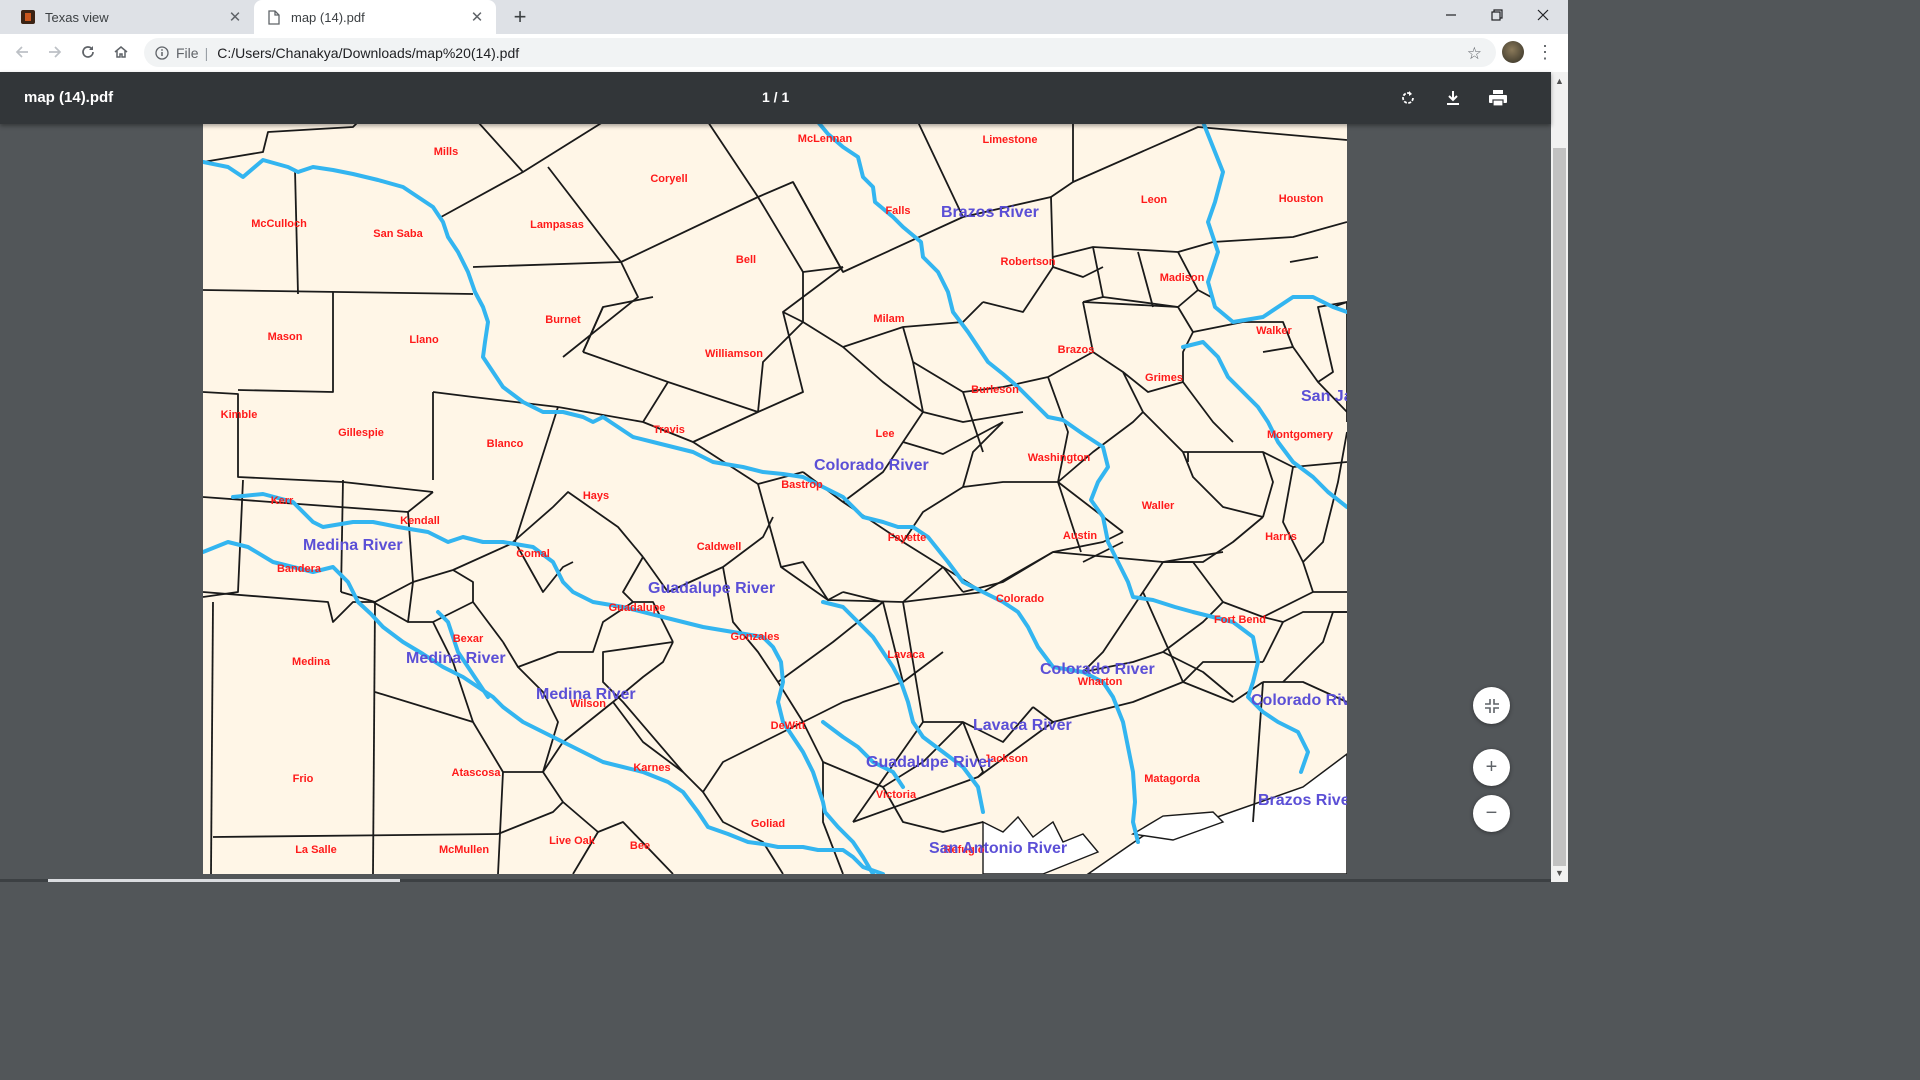 The height and width of the screenshot is (1080, 1920). What do you see at coordinates (1028, 262) in the screenshot?
I see `county-label: Robertson` at bounding box center [1028, 262].